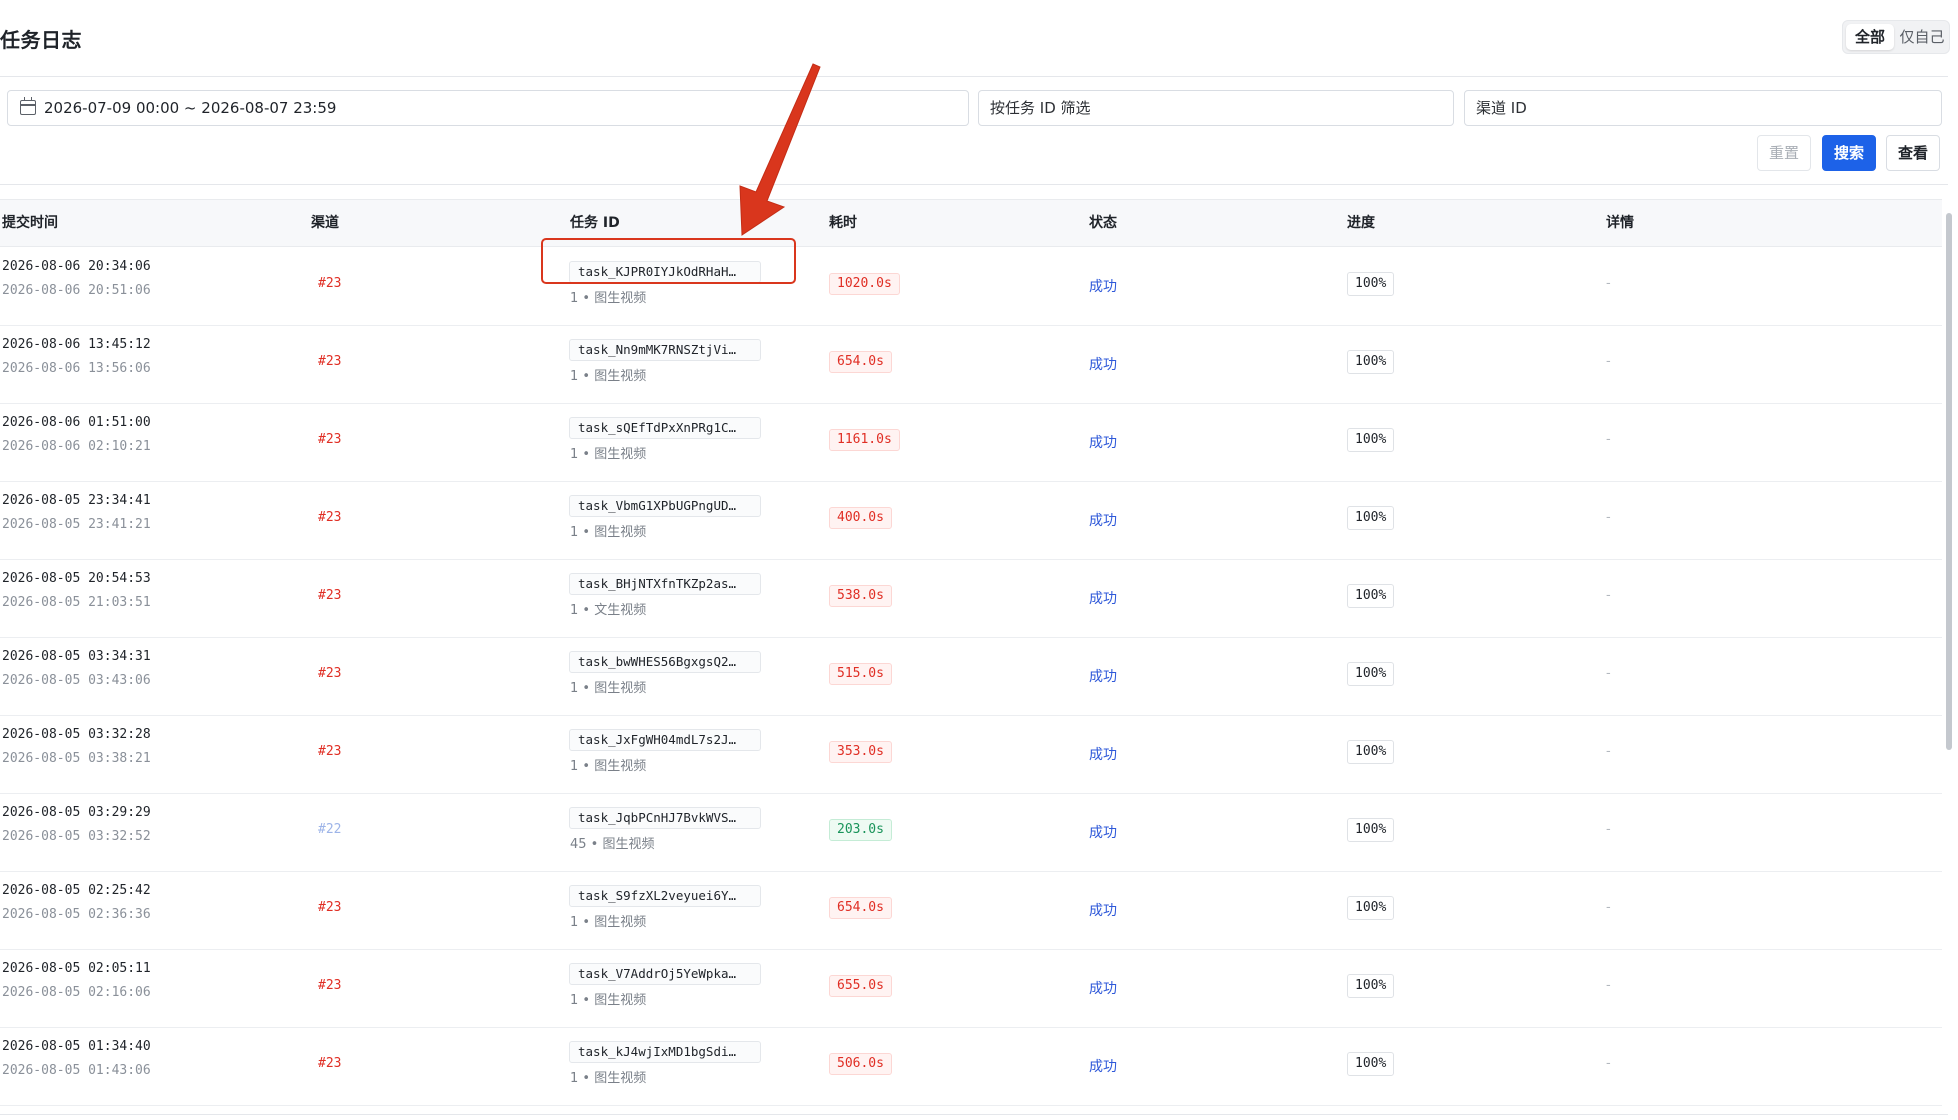 This screenshot has width=1958, height=1120. Describe the element at coordinates (488, 108) in the screenshot. I see `date-range-picker: 2026-07-09 00:00 ~ 2026-08-07 23:59` at that location.